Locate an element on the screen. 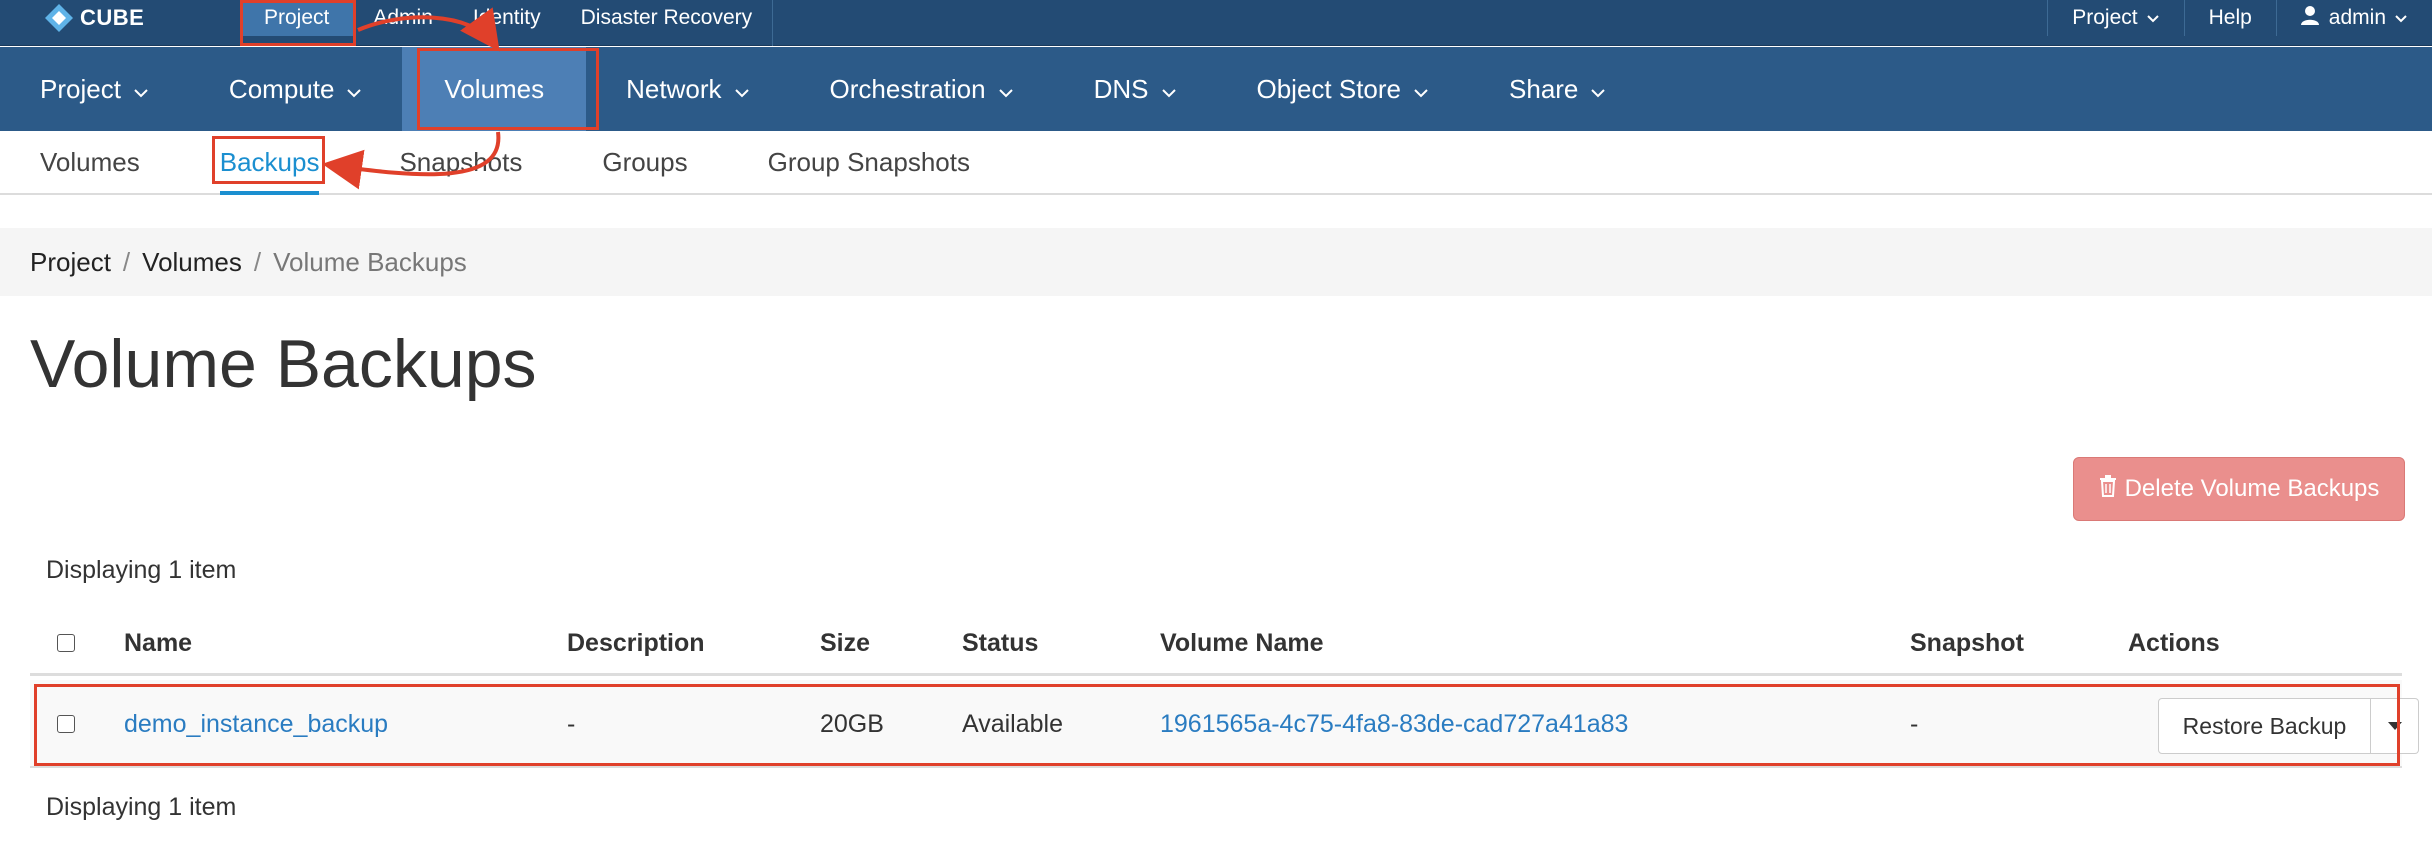 Image resolution: width=2432 pixels, height=864 pixels. actions-dropdown-toggle is located at coordinates (2395, 726).